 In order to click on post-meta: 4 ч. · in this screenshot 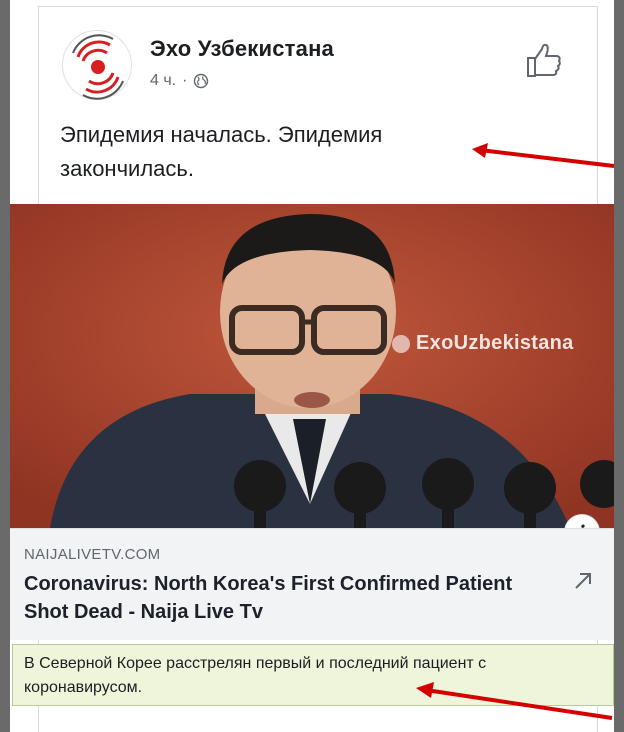, I will do `click(179, 81)`.